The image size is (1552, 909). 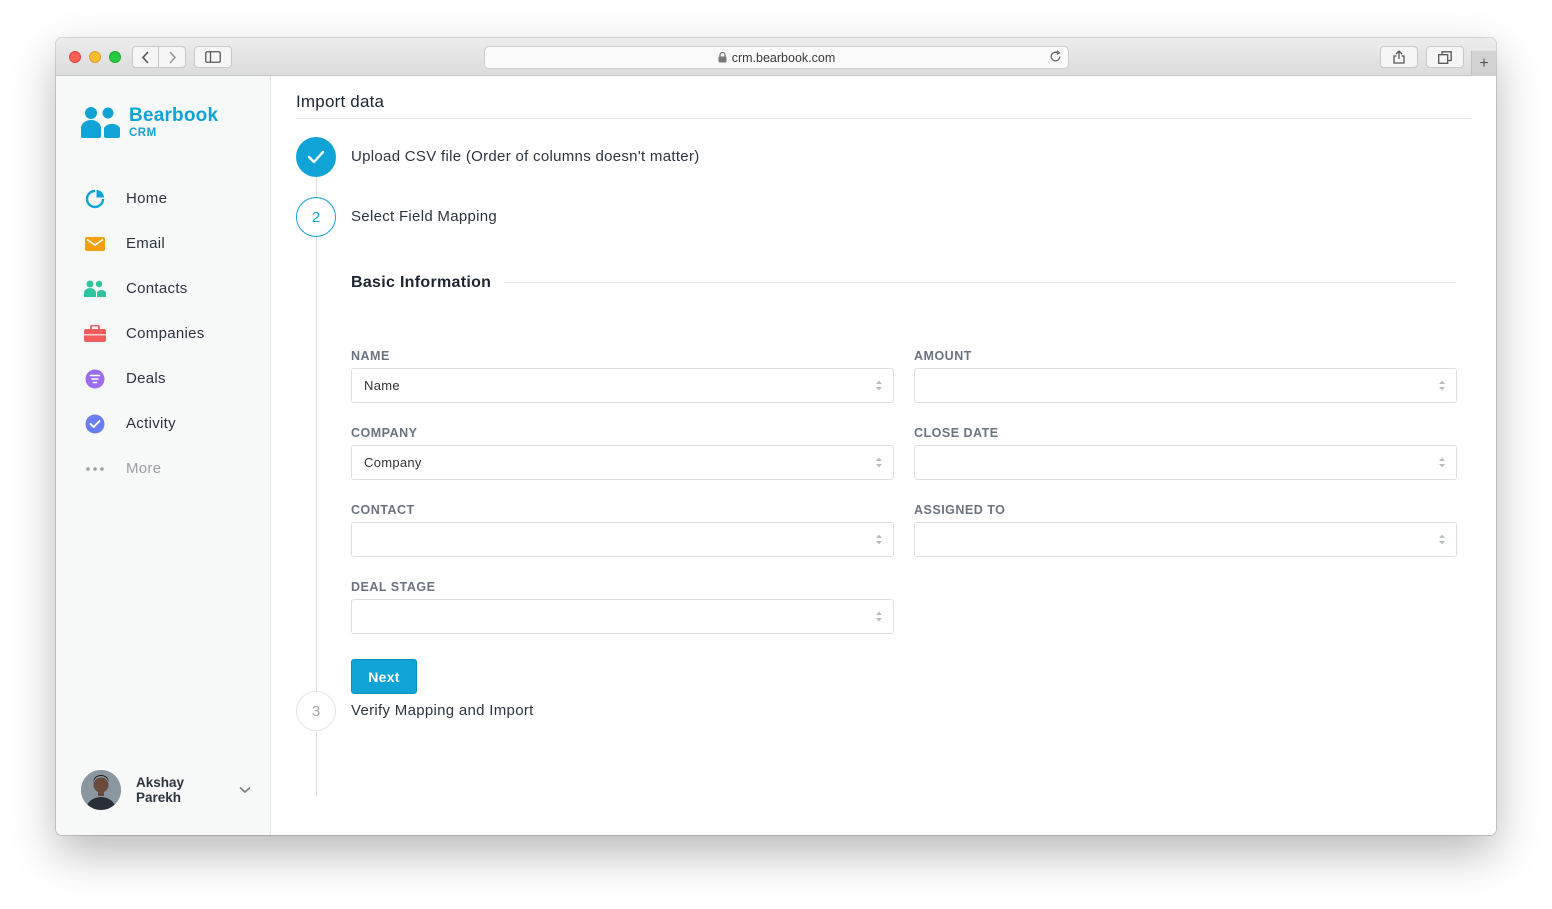 I want to click on step-3-label: Verify Mapping and Import, so click(x=442, y=710).